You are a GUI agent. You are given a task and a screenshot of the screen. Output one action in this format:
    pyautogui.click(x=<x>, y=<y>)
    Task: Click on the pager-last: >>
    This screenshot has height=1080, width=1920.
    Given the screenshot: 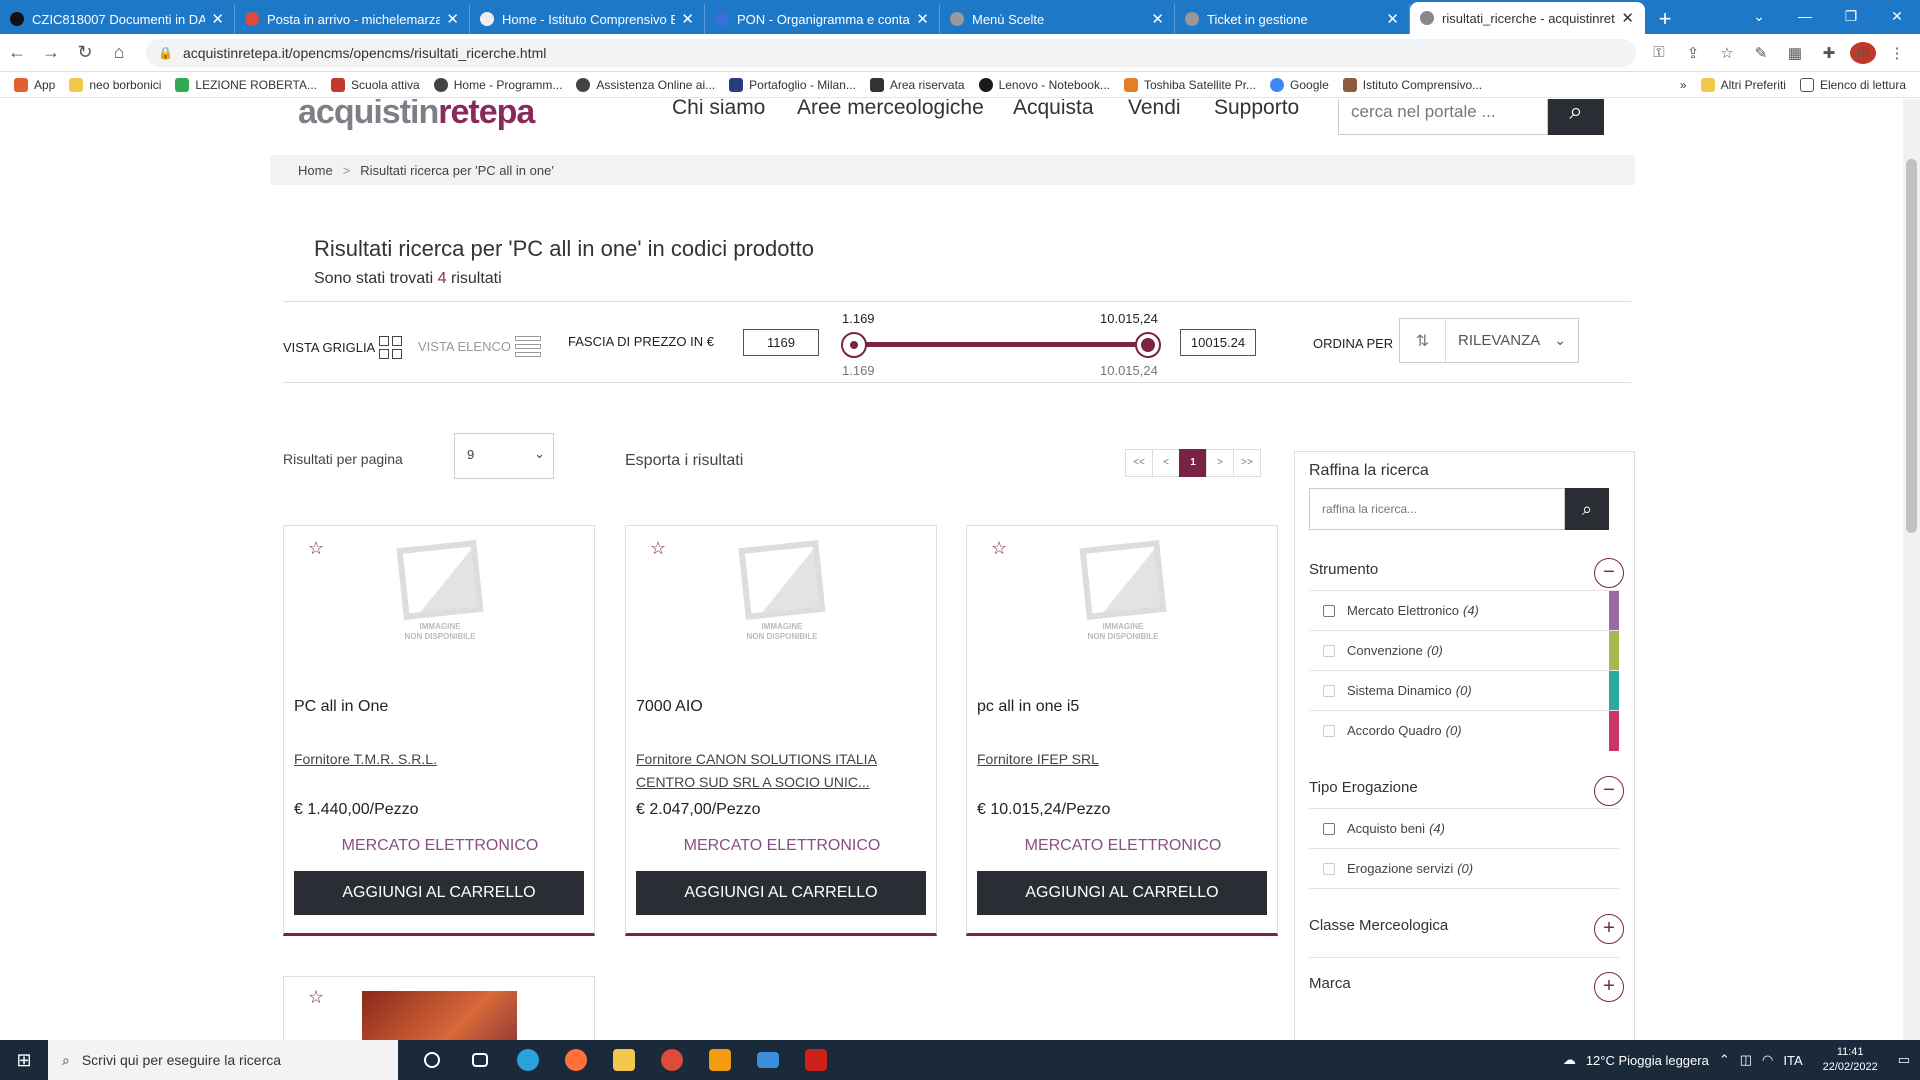 What is the action you would take?
    pyautogui.click(x=1247, y=463)
    